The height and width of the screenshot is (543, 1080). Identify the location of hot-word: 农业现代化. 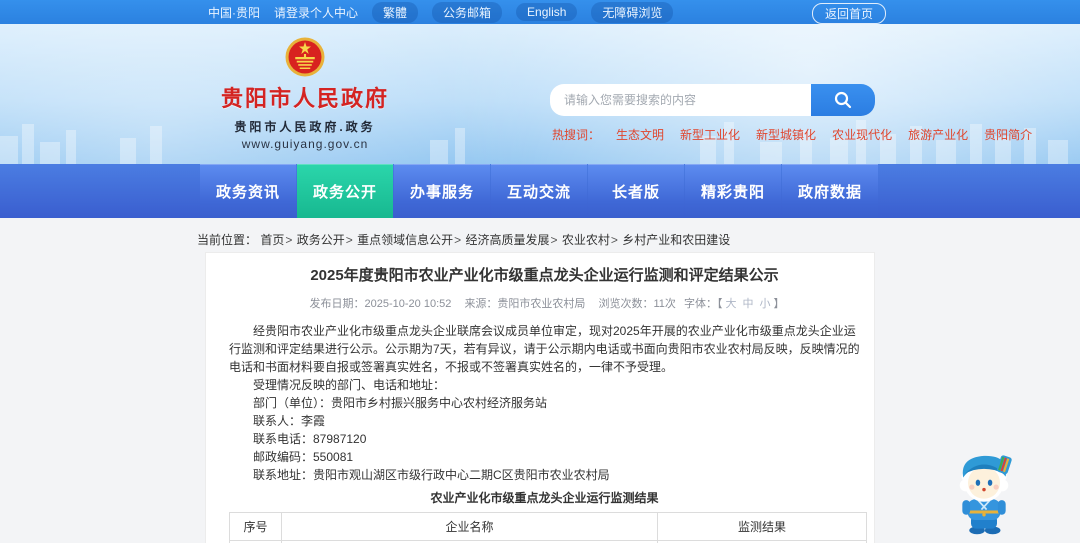
(862, 134).